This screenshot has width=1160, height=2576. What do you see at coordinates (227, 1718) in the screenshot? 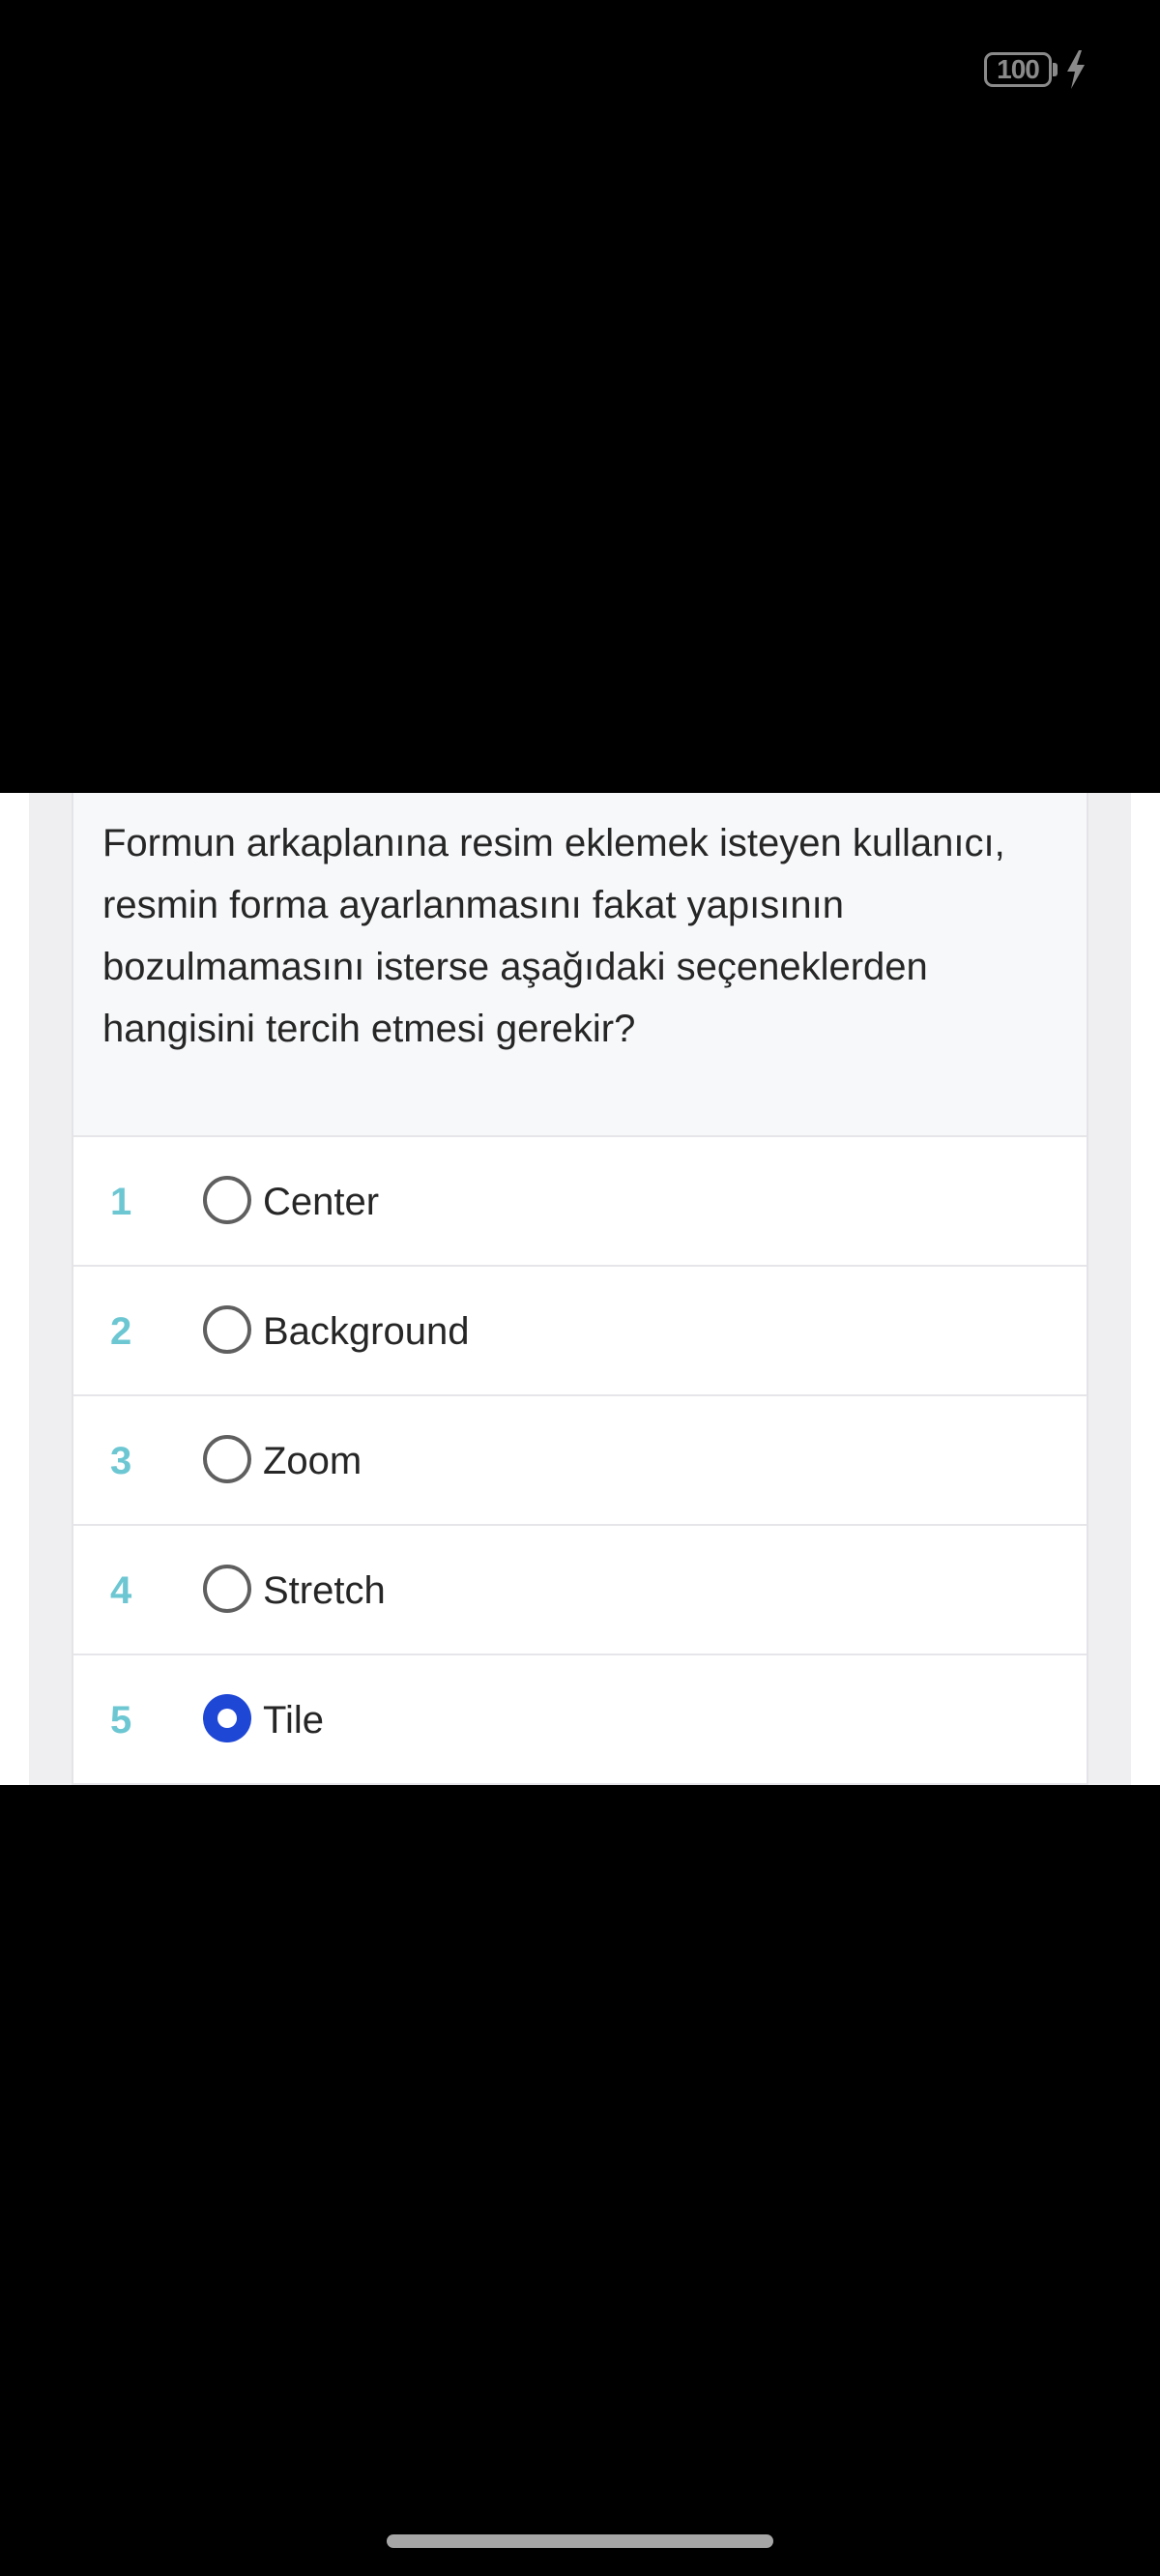
I see `radio-button-selected` at bounding box center [227, 1718].